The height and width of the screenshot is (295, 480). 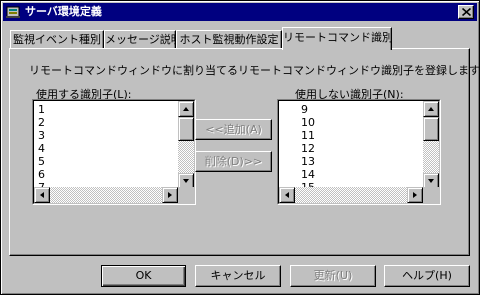 What do you see at coordinates (351, 195) in the screenshot?
I see `unused-horizontal-scrollbar` at bounding box center [351, 195].